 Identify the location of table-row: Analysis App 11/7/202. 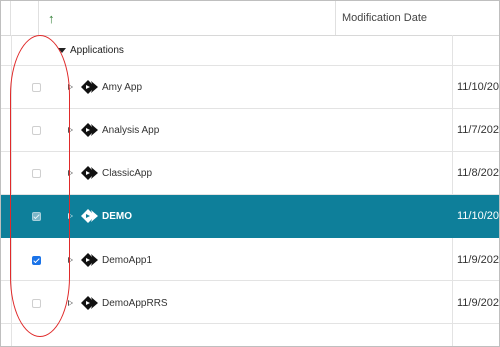
(250, 130).